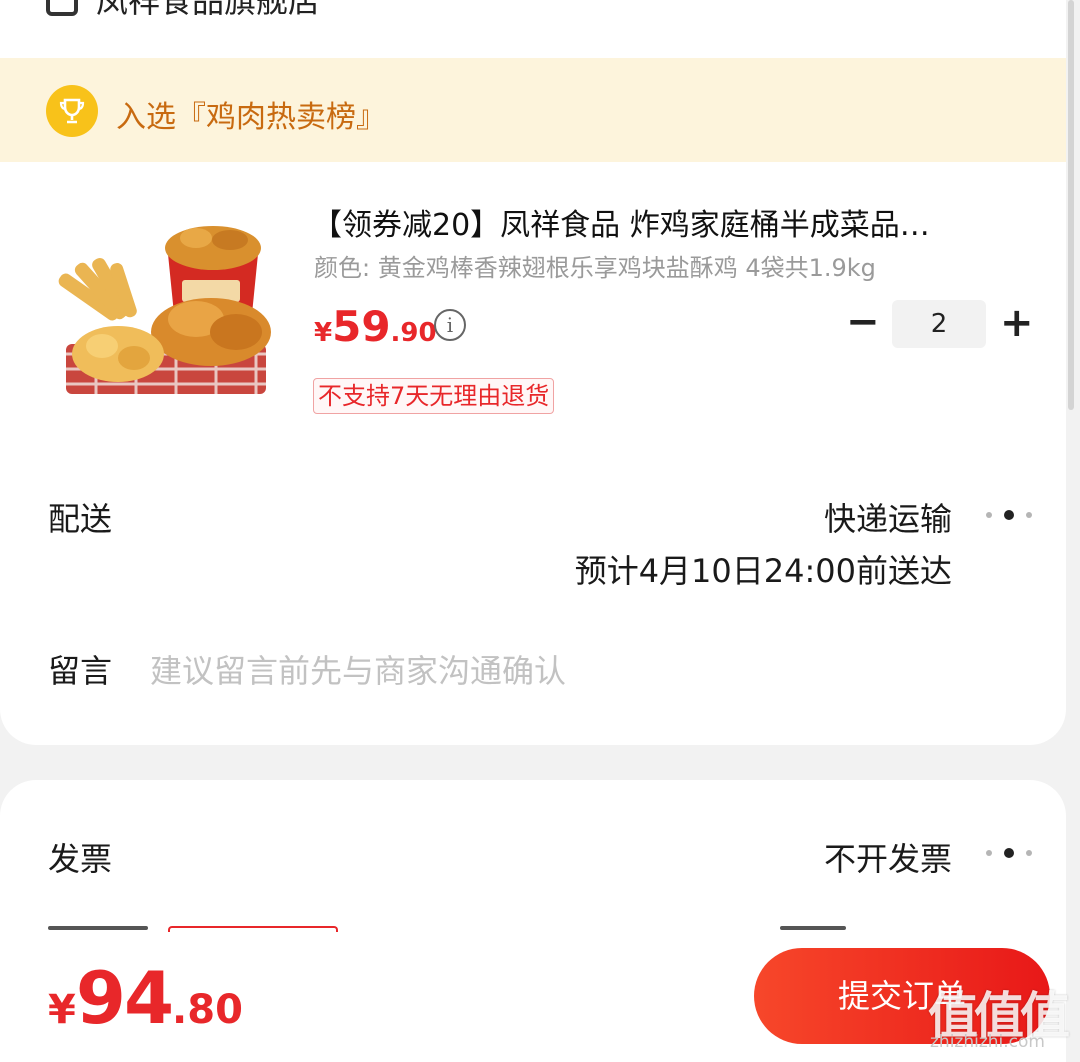 The height and width of the screenshot is (1062, 1080). Describe the element at coordinates (80, 859) in the screenshot. I see `invoice-label: 发票` at that location.